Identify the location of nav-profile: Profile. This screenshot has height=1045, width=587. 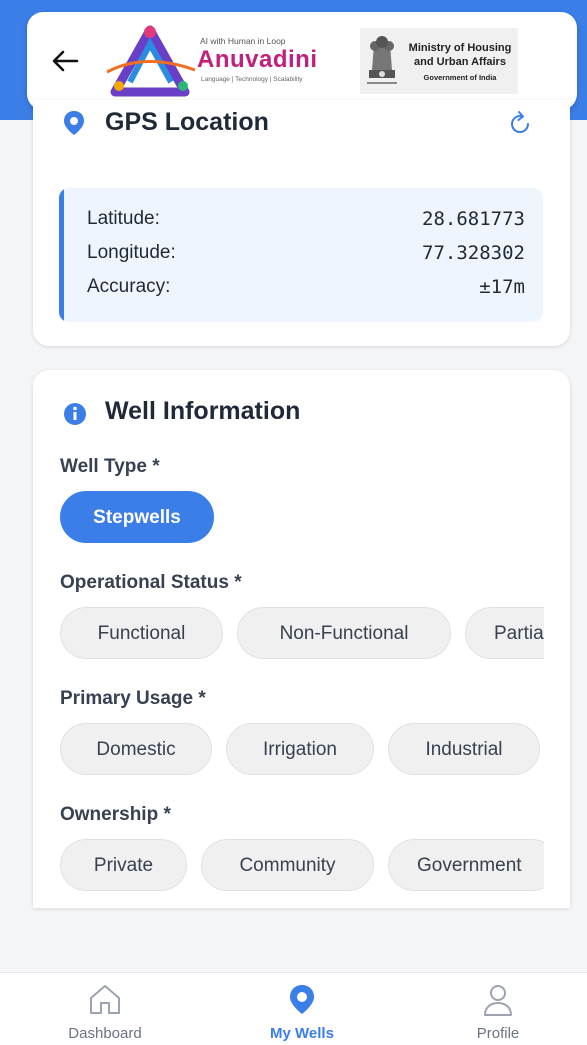
(498, 1009).